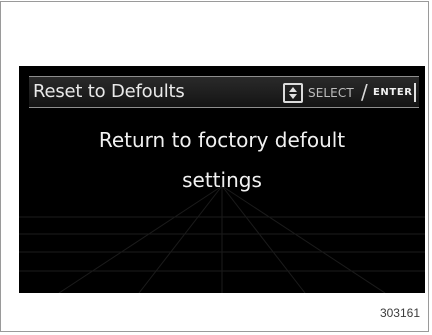  I want to click on menu-header-bar: Reset to Defoults SELECT / ENTER, so click(224, 92).